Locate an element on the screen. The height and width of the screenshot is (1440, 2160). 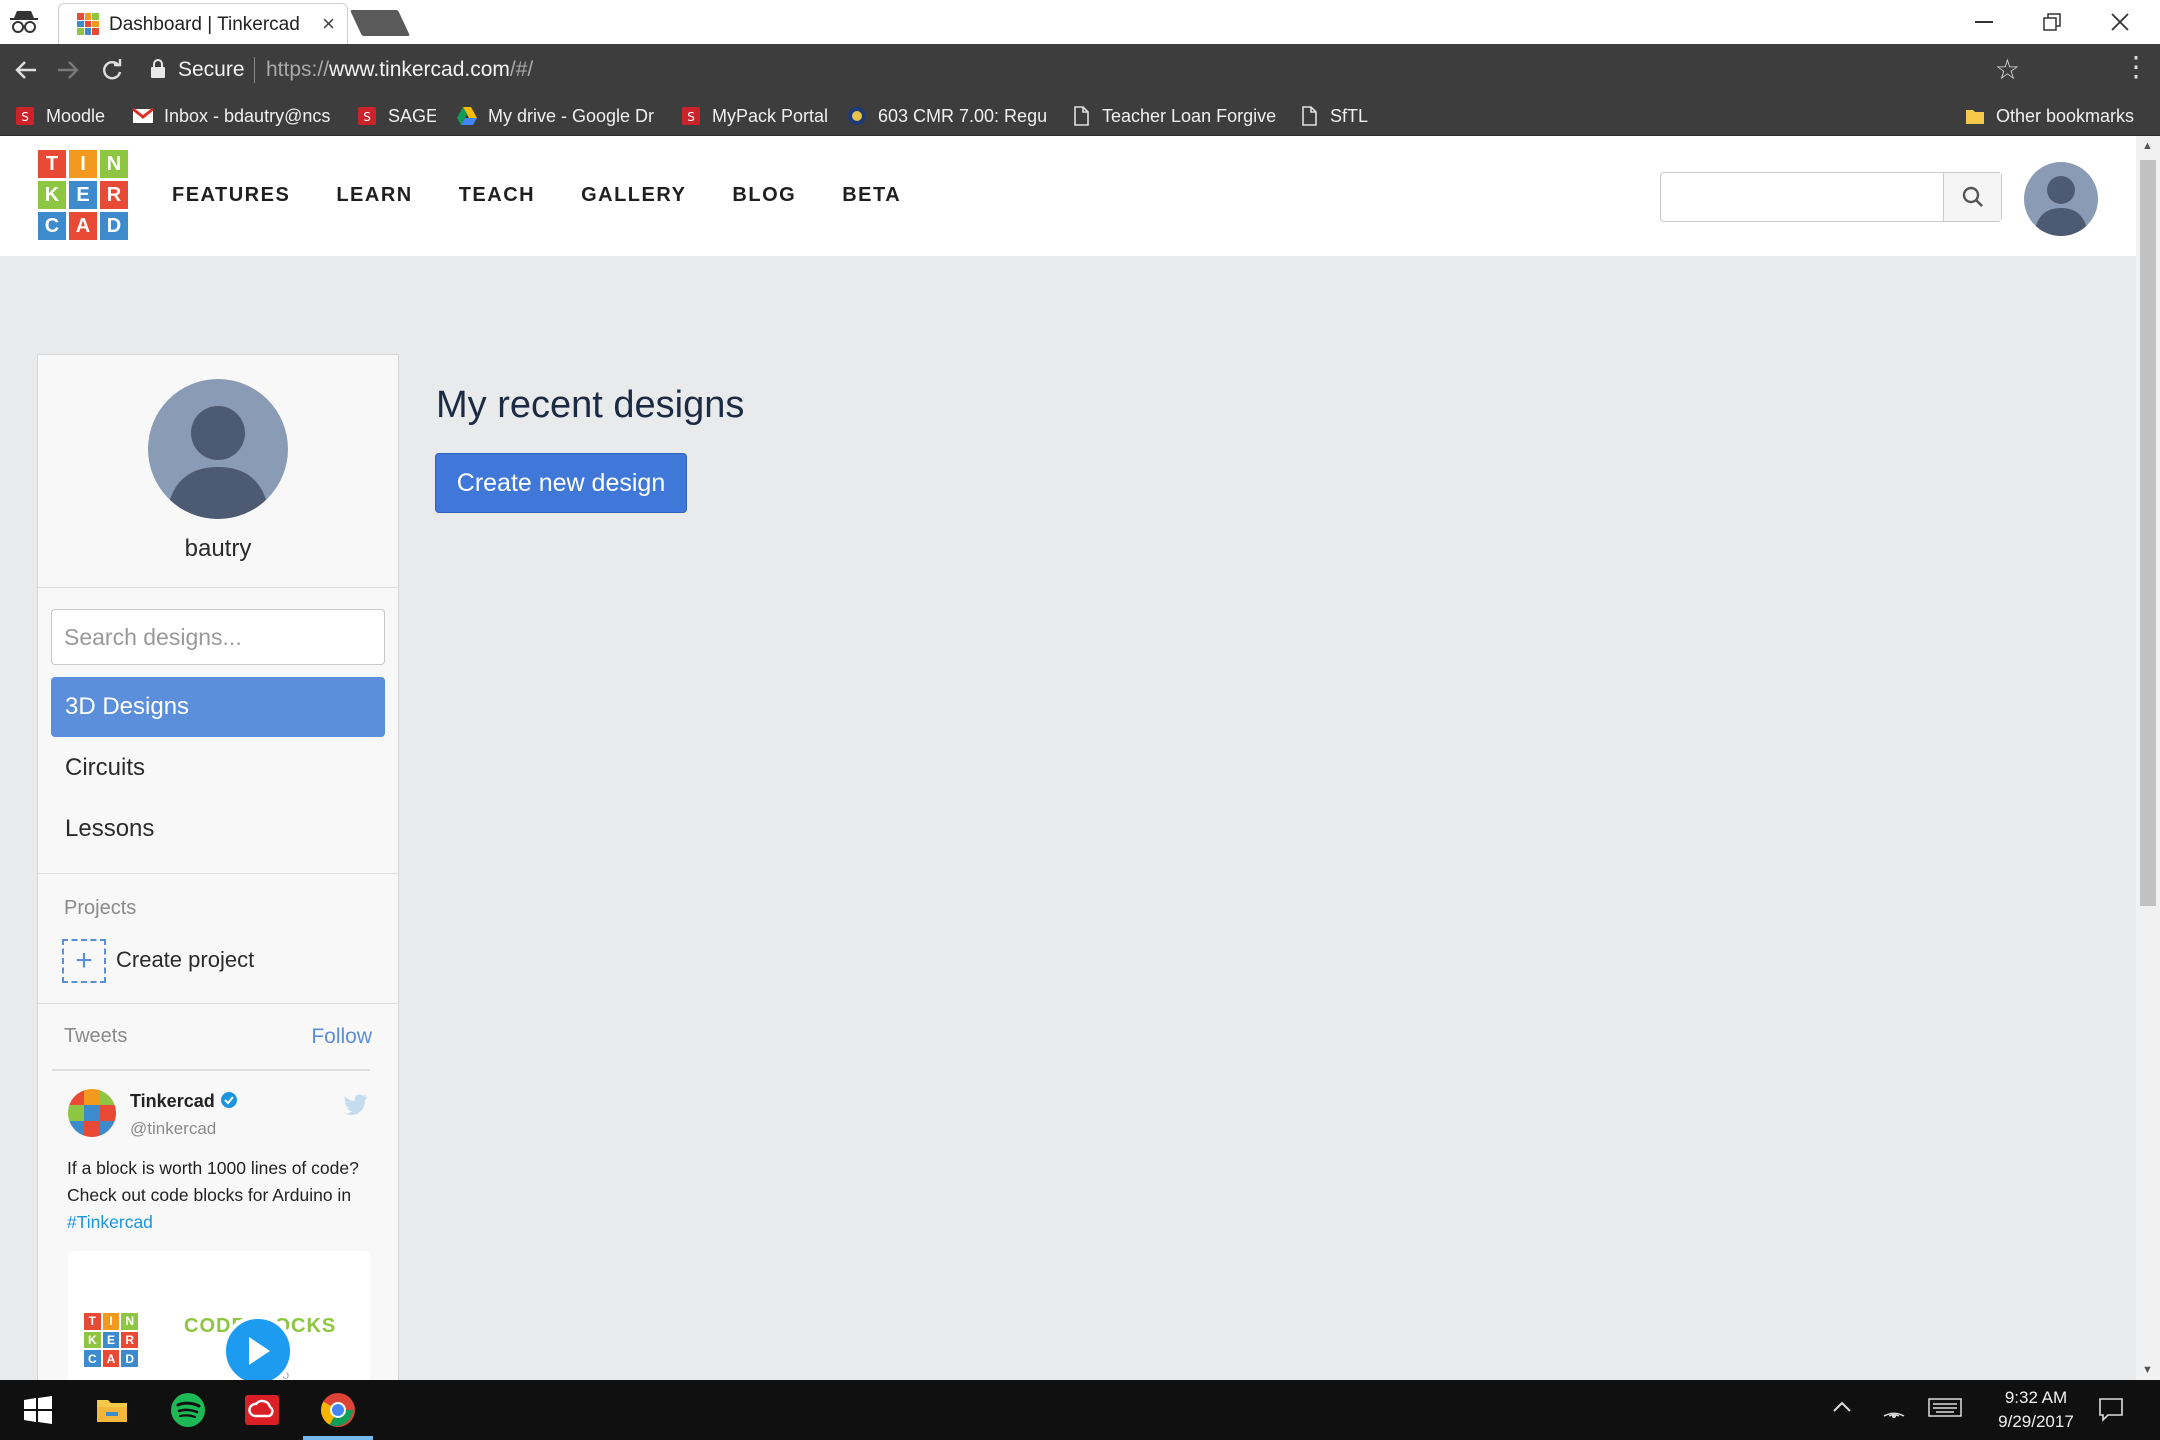
bookmark-other: Other bookmarks is located at coordinates (2059, 116).